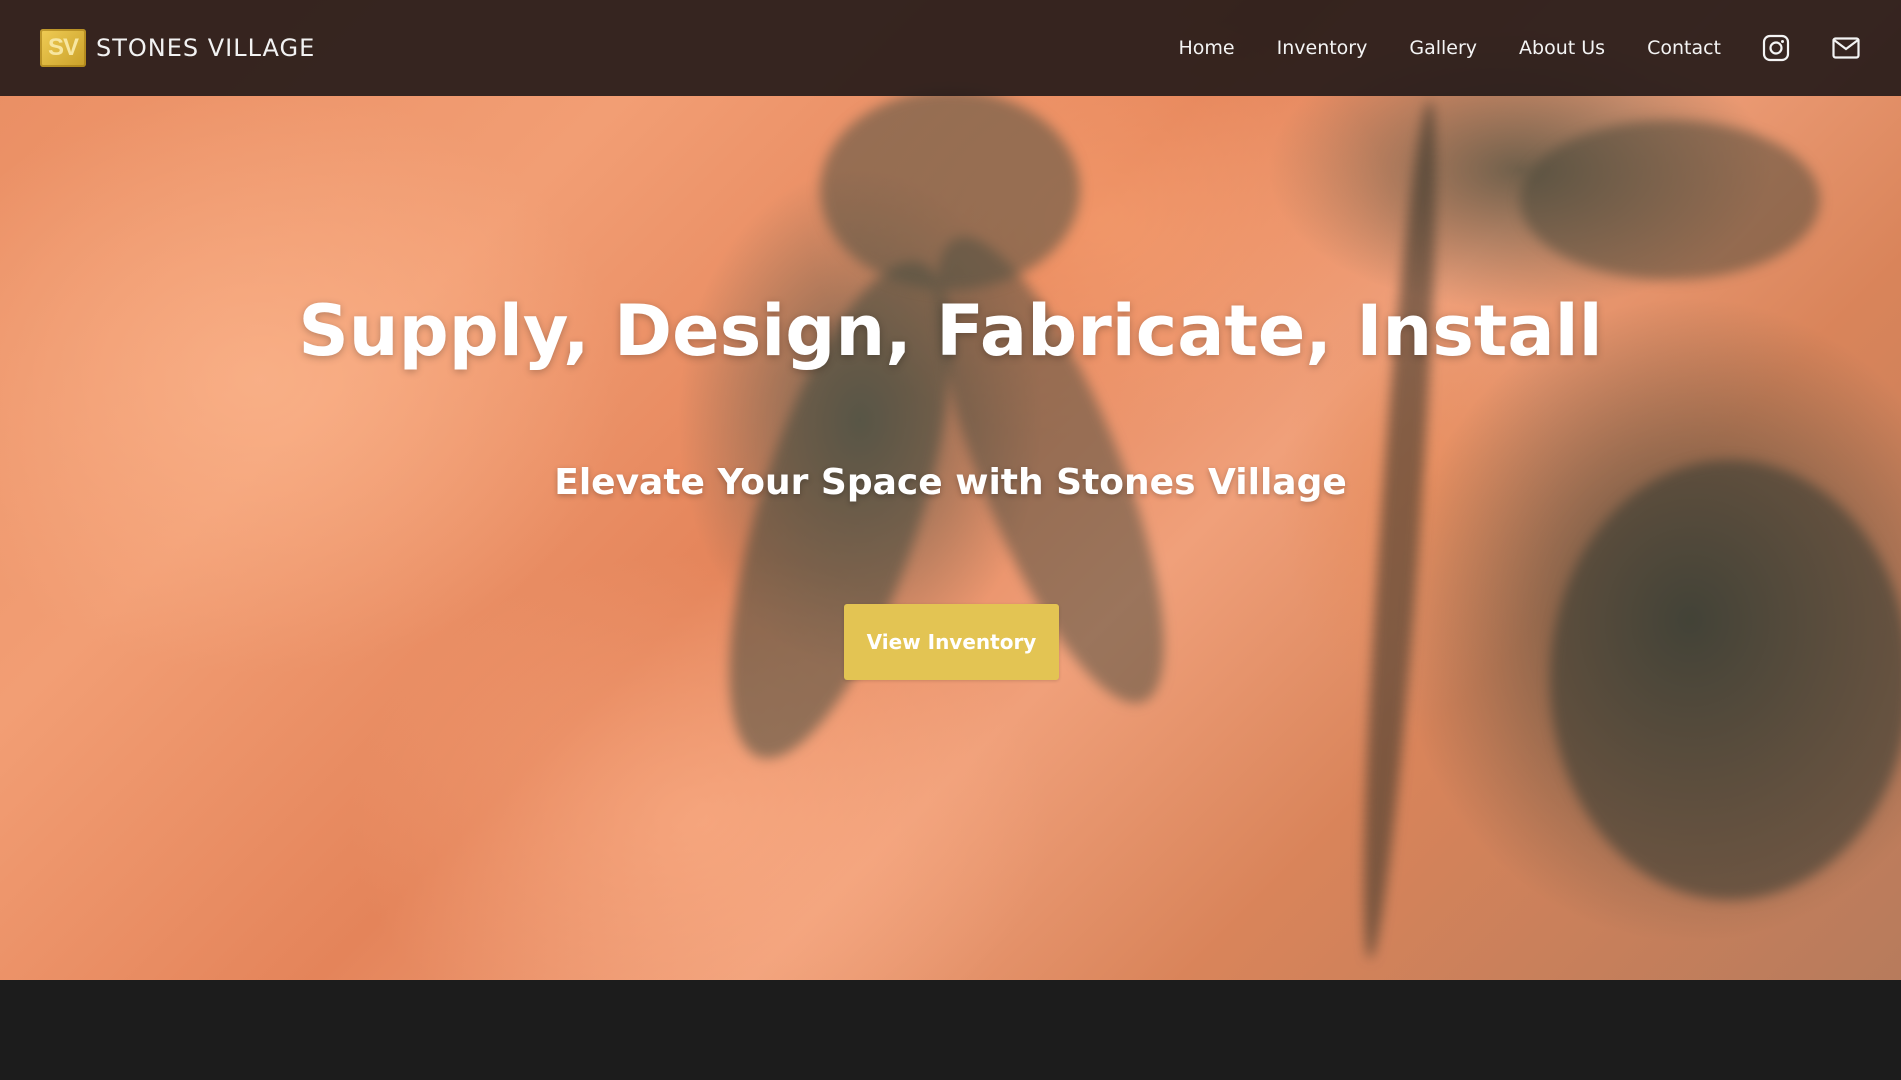 The height and width of the screenshot is (1080, 1901). Describe the element at coordinates (1443, 48) in the screenshot. I see `nav-gallery: Gallery` at that location.